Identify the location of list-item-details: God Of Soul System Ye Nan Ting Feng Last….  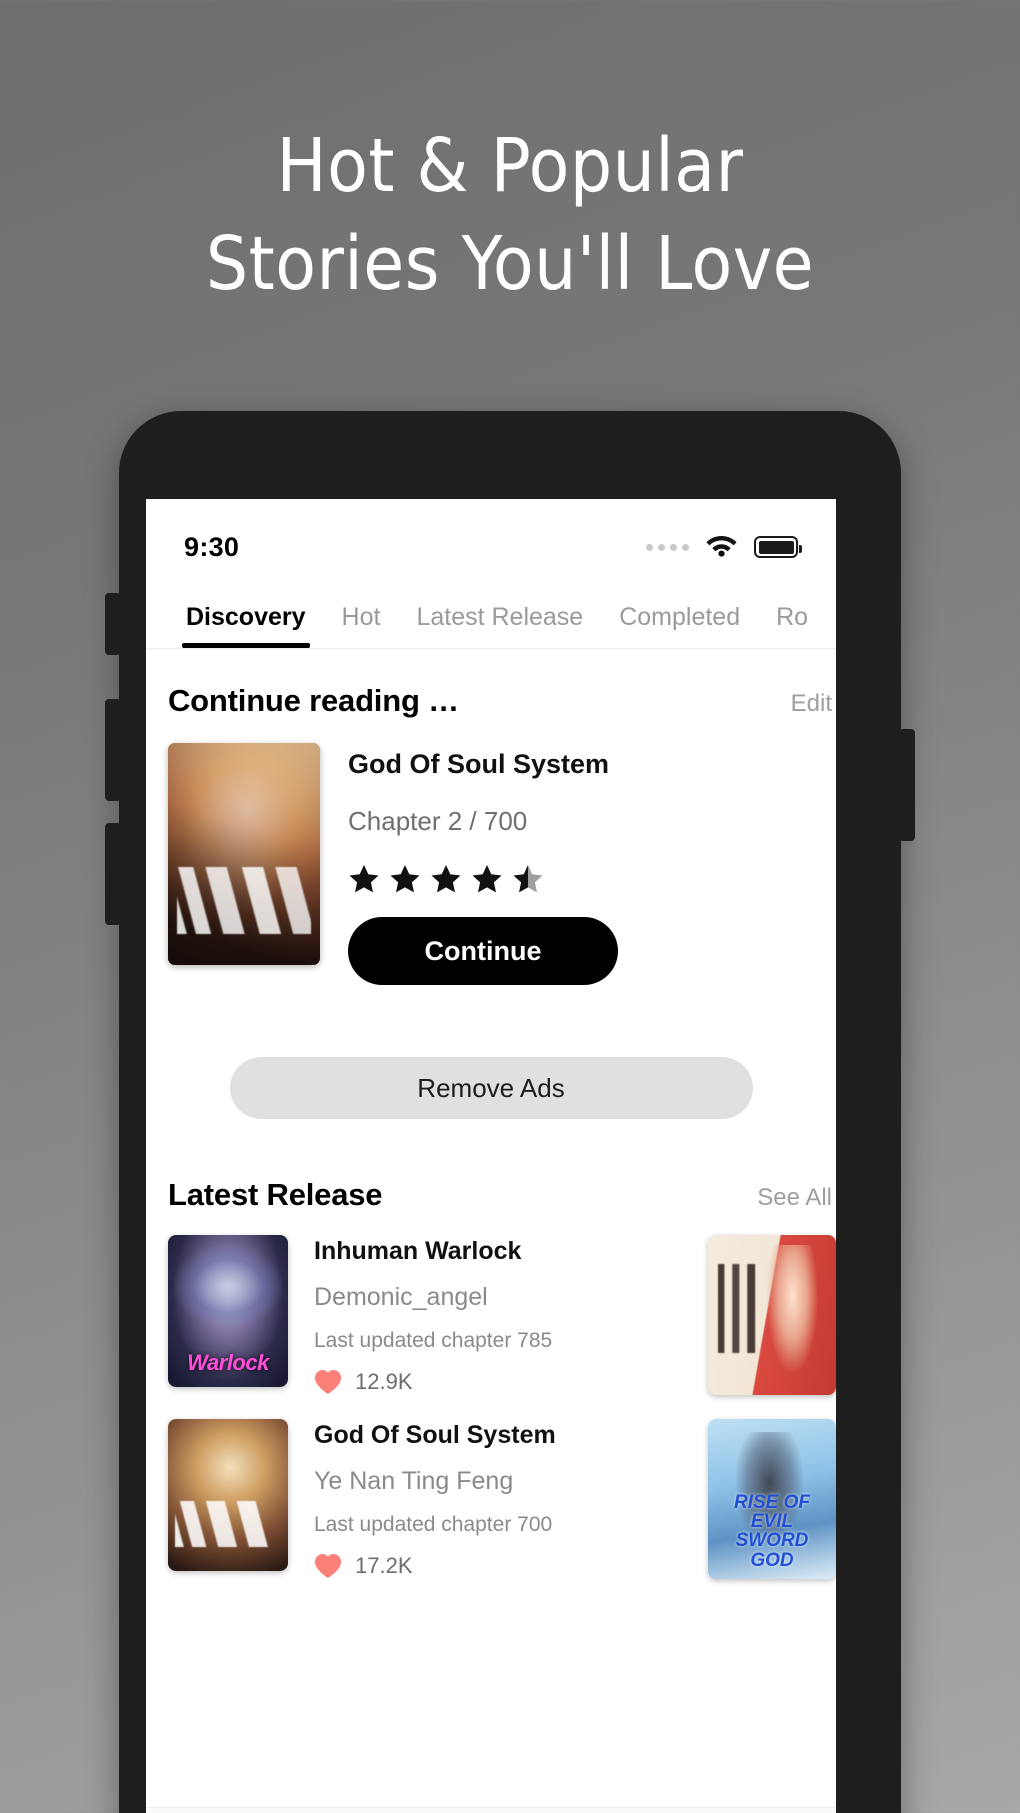
(498, 1499).